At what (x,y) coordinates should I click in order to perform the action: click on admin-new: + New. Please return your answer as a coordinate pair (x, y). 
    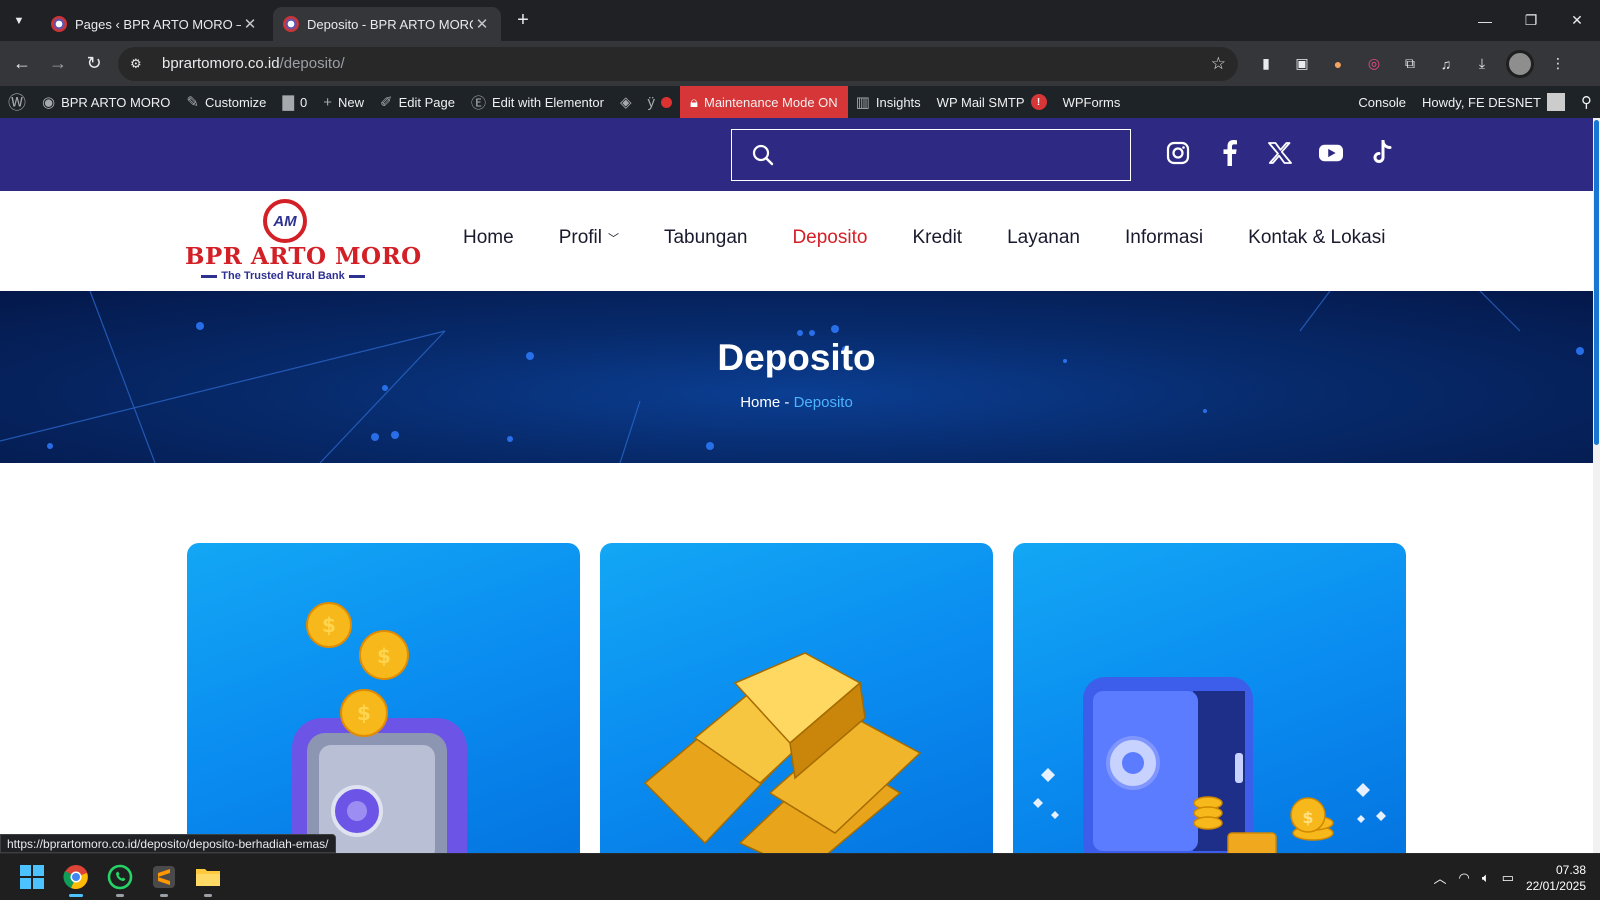
    Looking at the image, I should click on (343, 102).